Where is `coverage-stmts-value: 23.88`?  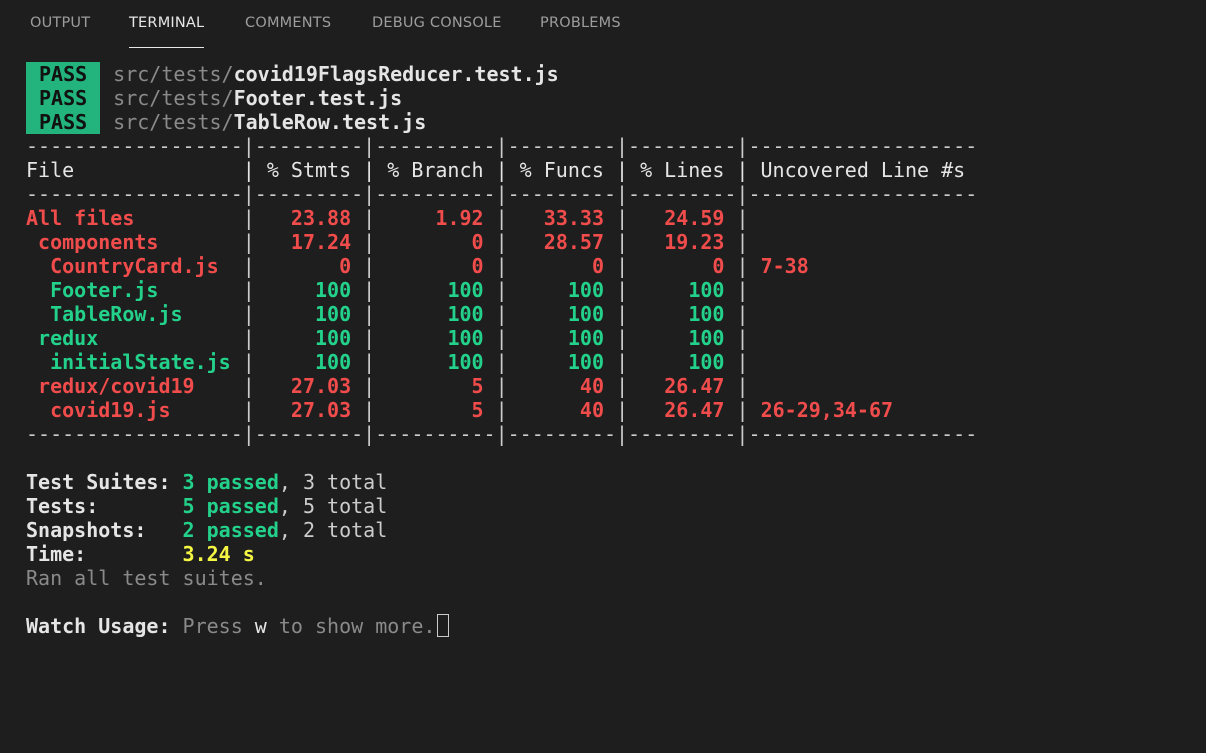
coverage-stmts-value: 23.88 is located at coordinates (309, 218).